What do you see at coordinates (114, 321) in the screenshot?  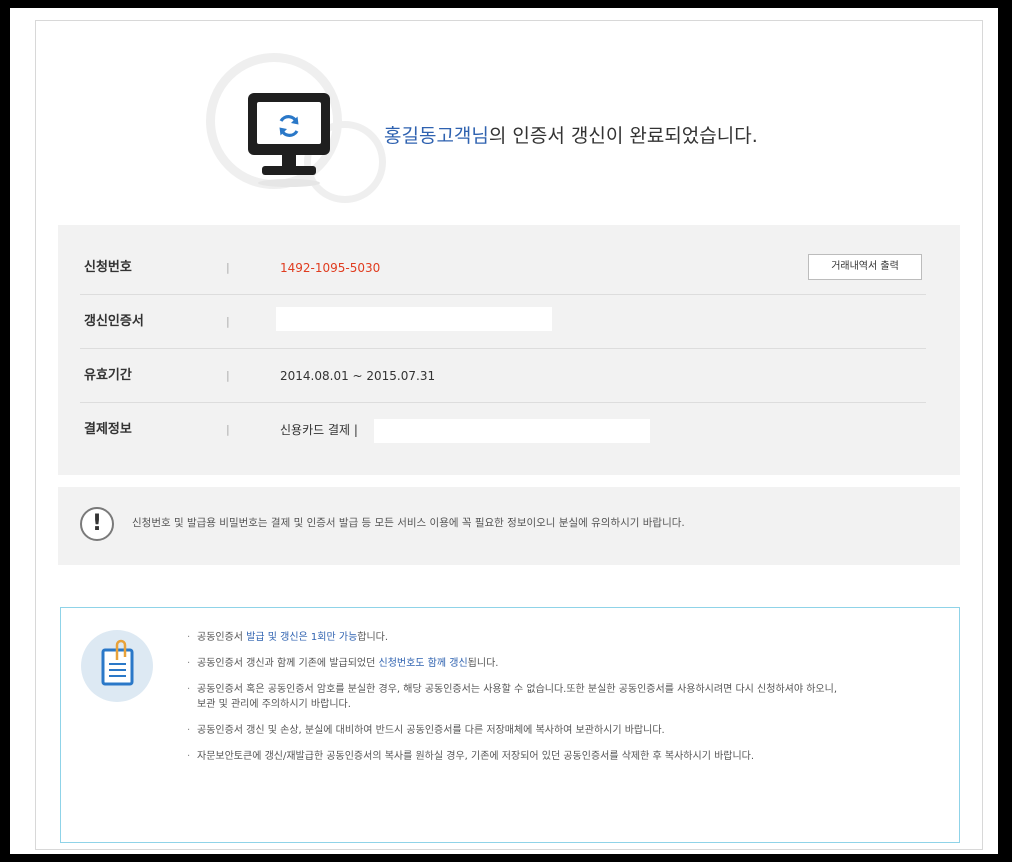 I see `row-label: 갱신인증서` at bounding box center [114, 321].